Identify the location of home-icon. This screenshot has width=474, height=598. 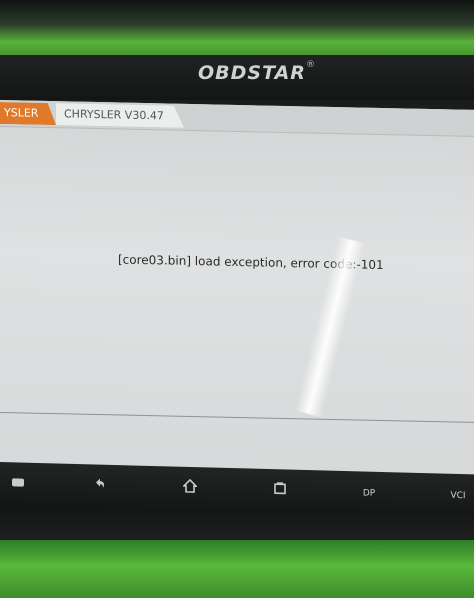
(190, 489).